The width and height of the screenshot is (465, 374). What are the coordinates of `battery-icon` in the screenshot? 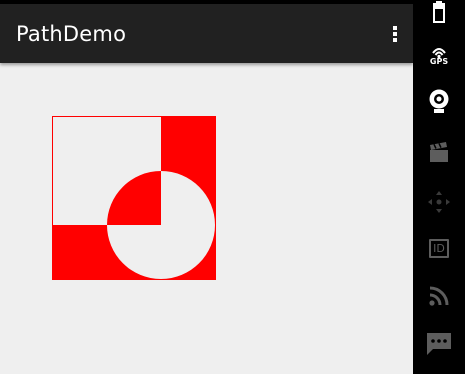 It's located at (439, 12).